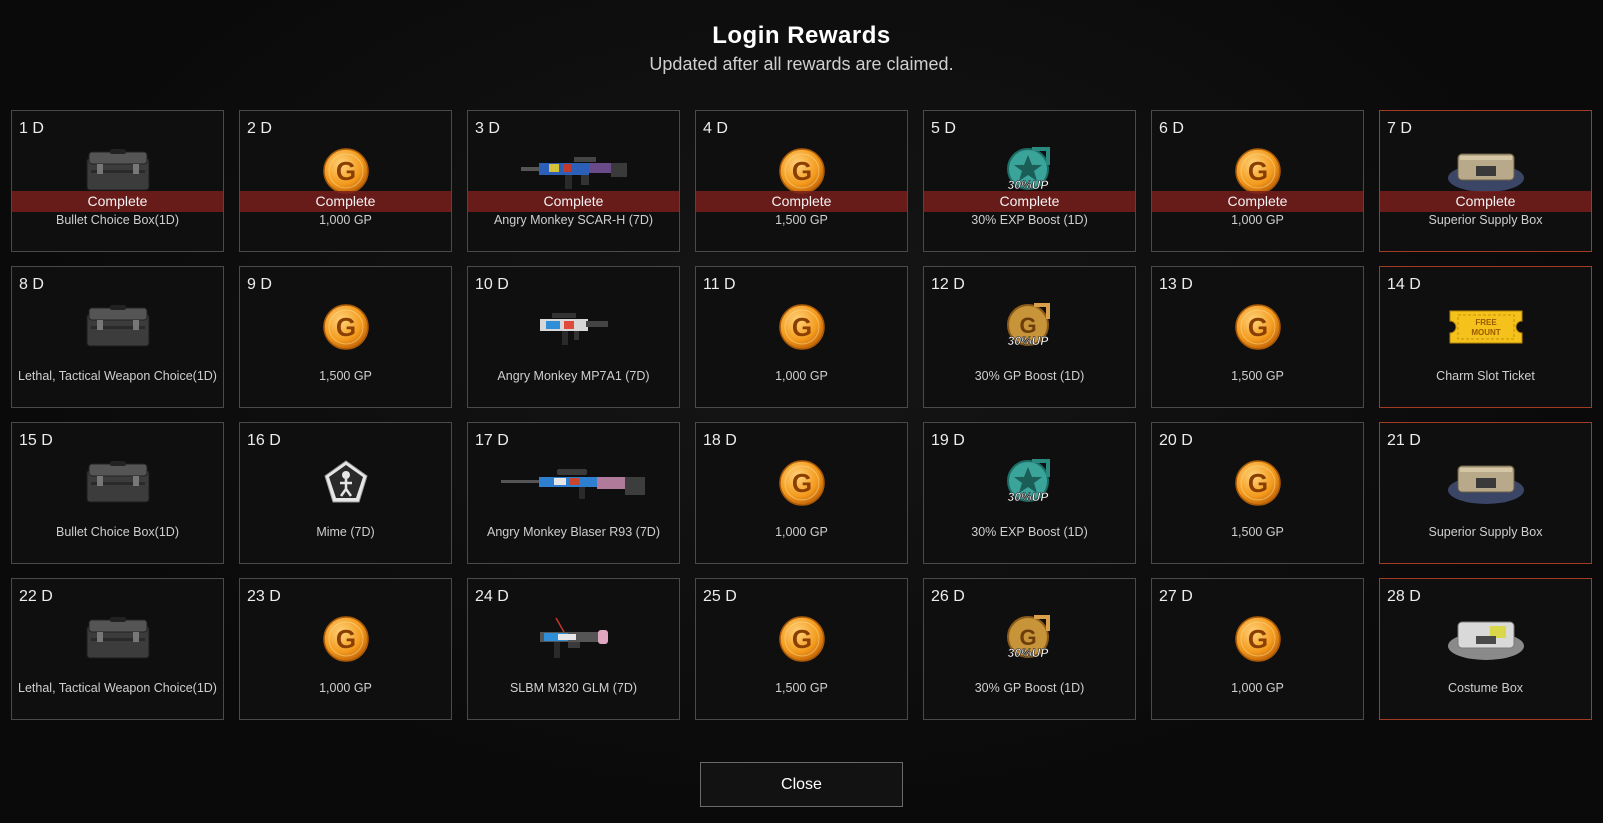 The image size is (1603, 823). Describe the element at coordinates (801, 337) in the screenshot. I see `reward-card-day-11: 11 D G 1,000 GP` at that location.